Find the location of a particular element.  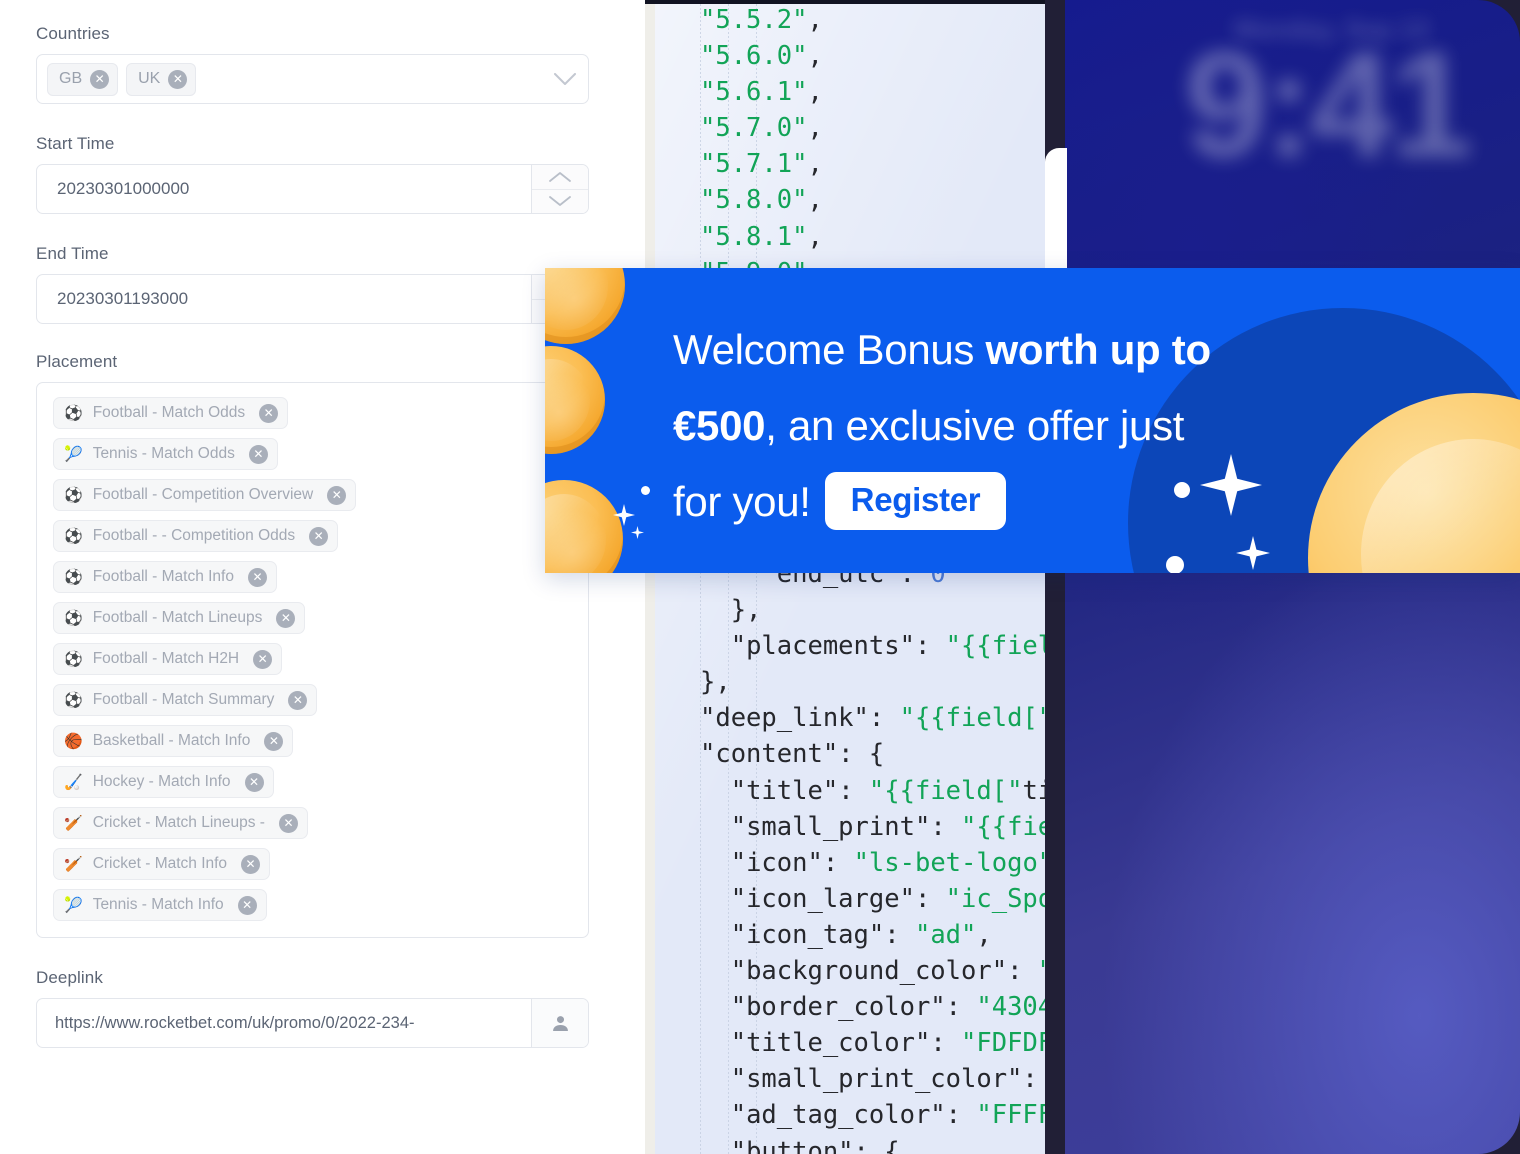

placement-tag-label: Tennis - Match Info is located at coordinates (158, 904).